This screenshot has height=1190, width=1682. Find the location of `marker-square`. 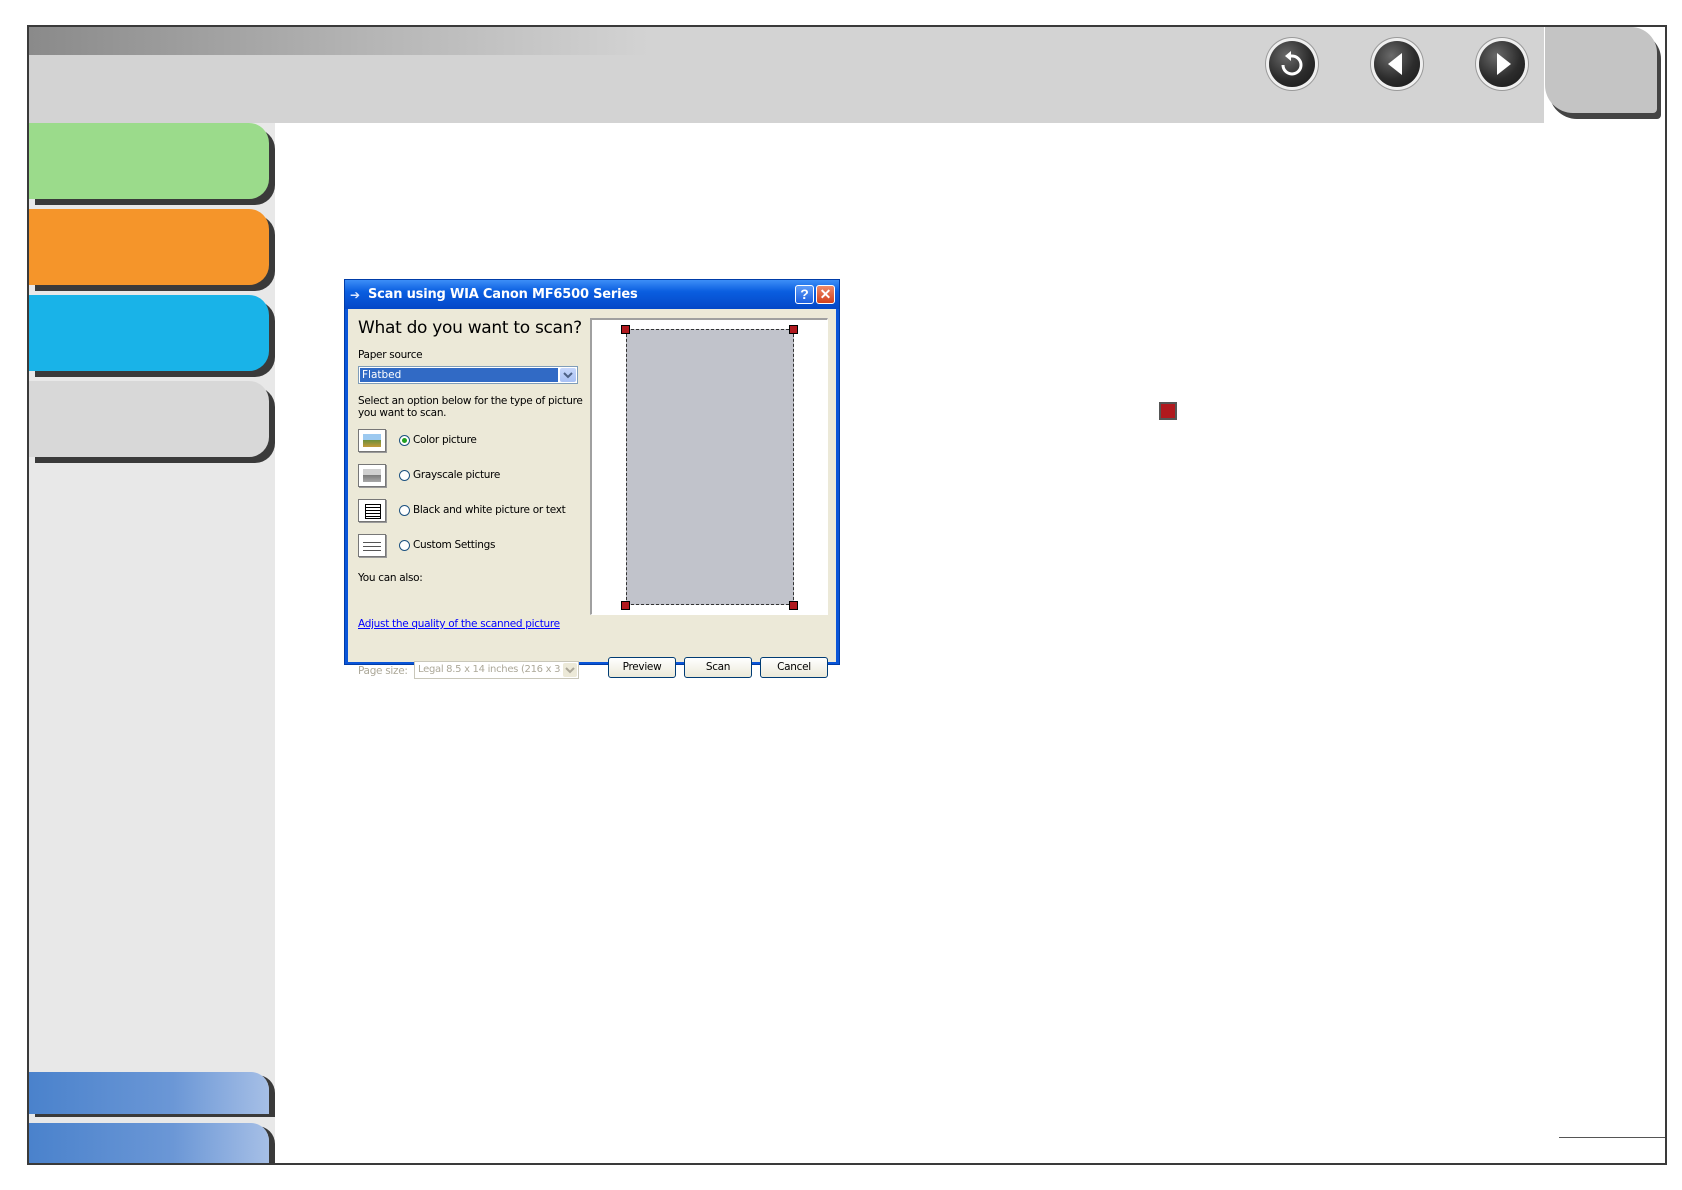

marker-square is located at coordinates (1168, 411).